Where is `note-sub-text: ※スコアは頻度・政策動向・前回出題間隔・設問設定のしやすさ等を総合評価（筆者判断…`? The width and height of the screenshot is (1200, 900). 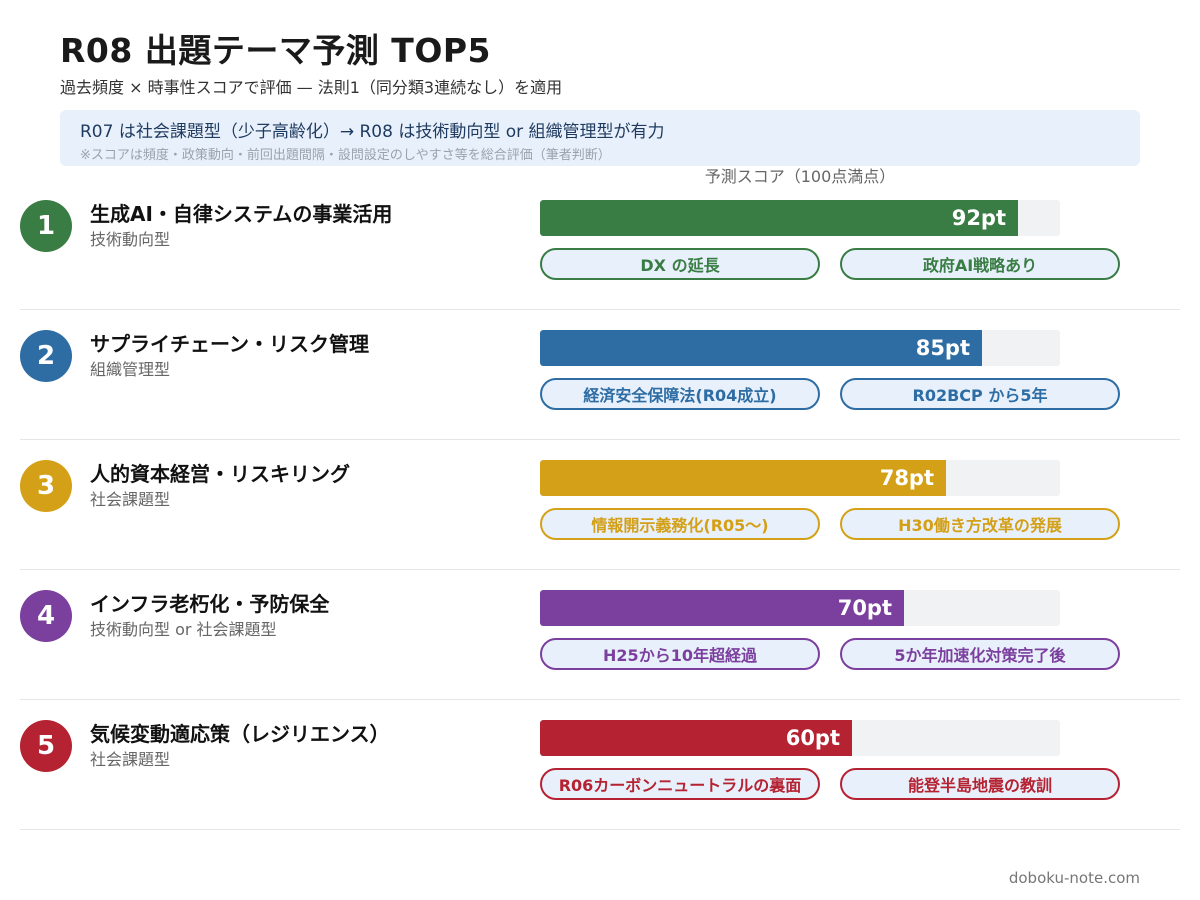 note-sub-text: ※スコアは頻度・政策動向・前回出題間隔・設問設定のしやすさ等を総合評価（筆者判断… is located at coordinates (345, 155).